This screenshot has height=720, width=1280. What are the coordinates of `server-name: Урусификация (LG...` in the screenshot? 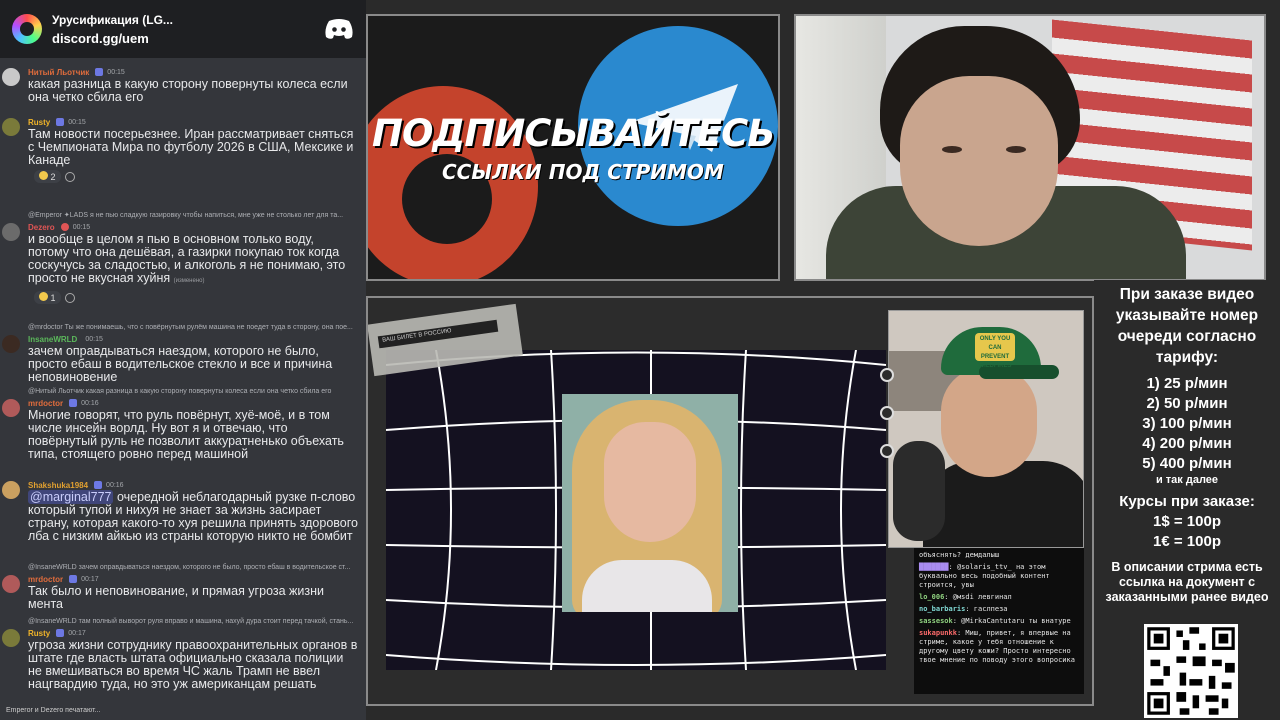 It's located at (112, 19).